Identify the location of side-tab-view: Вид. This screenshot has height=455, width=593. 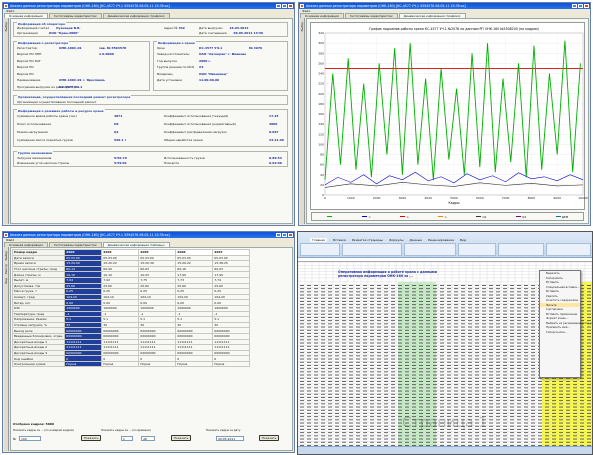
(6, 281).